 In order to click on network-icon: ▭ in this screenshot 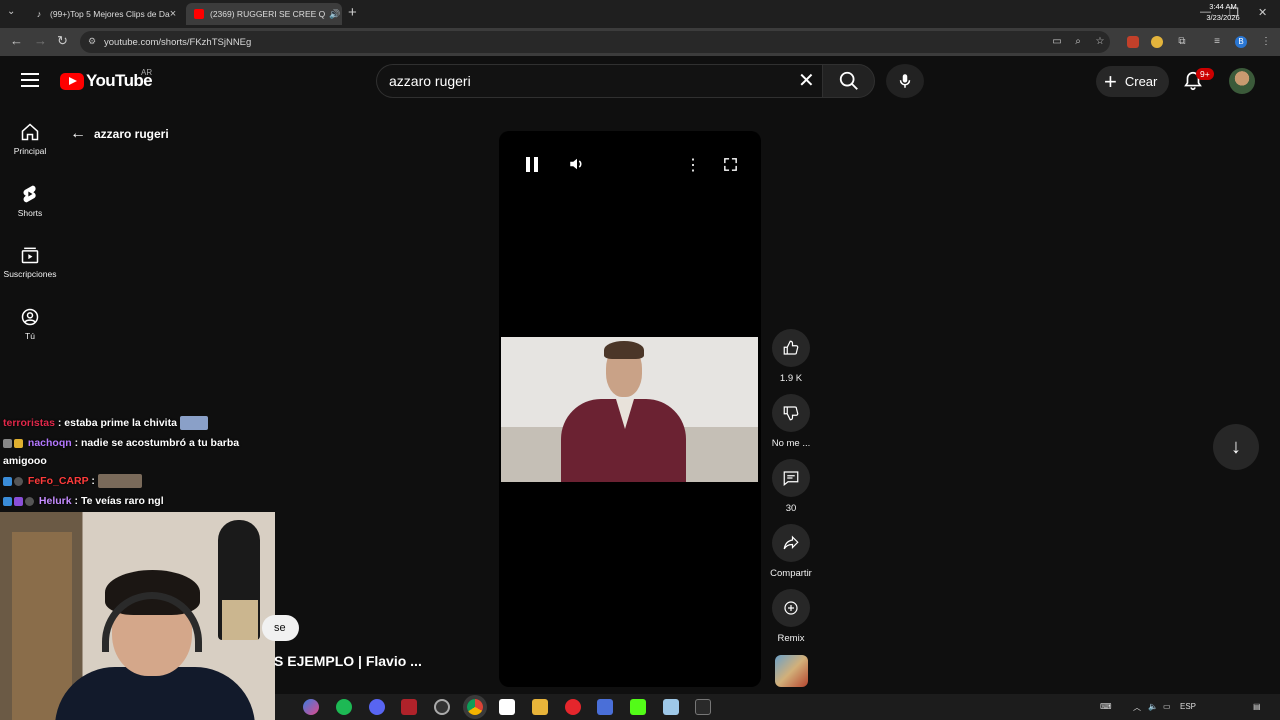, I will do `click(1167, 706)`.